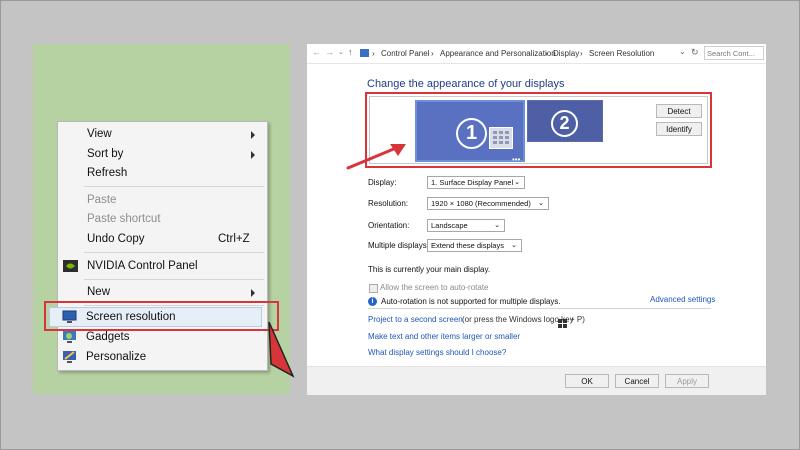  What do you see at coordinates (388, 203) in the screenshot?
I see `resolution-label: Resolution:` at bounding box center [388, 203].